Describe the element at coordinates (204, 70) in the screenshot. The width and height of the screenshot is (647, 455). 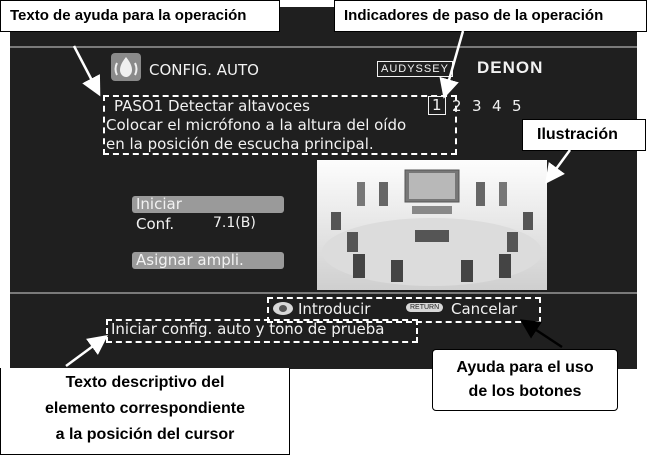
I see `screen-title: CONFIG. AUTO` at that location.